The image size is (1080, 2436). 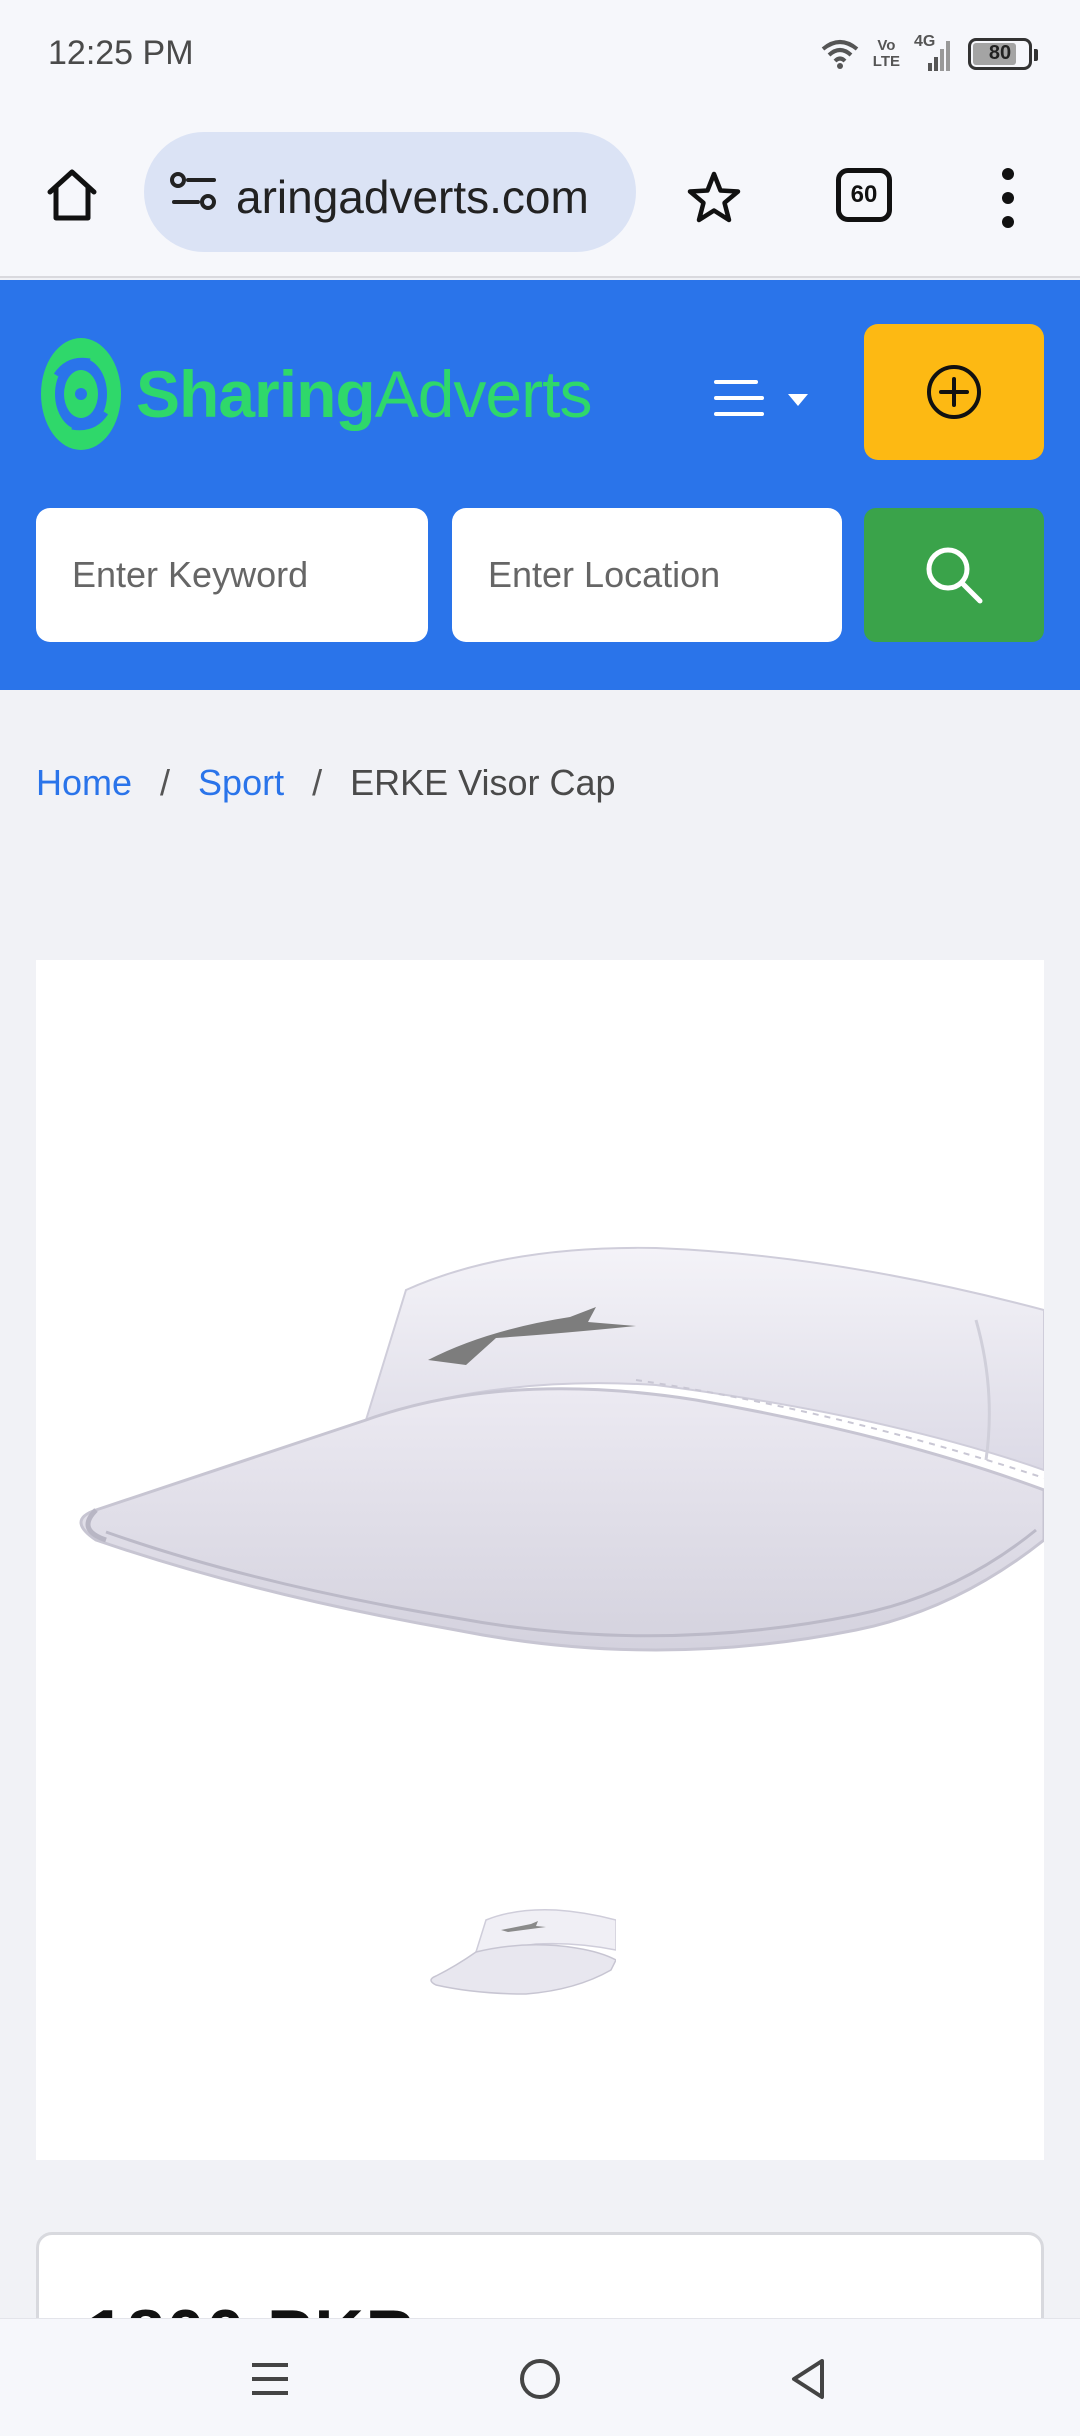 What do you see at coordinates (121, 53) in the screenshot?
I see `status-time: 12:25 PM` at bounding box center [121, 53].